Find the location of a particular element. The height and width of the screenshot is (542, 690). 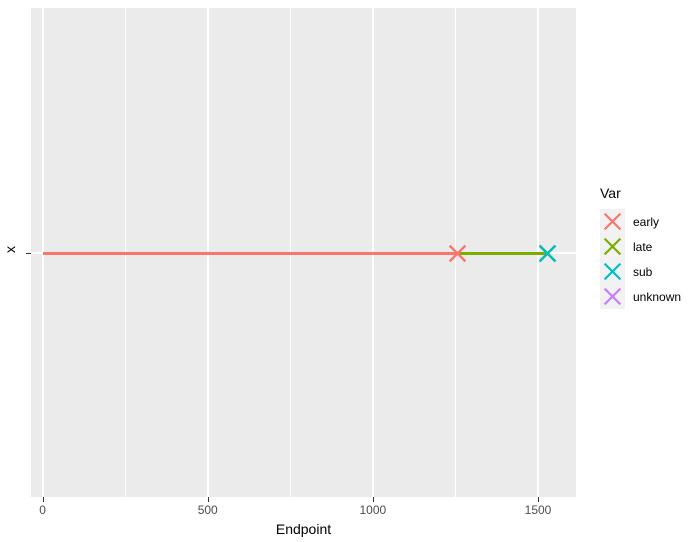

legend-label: early is located at coordinates (646, 221).